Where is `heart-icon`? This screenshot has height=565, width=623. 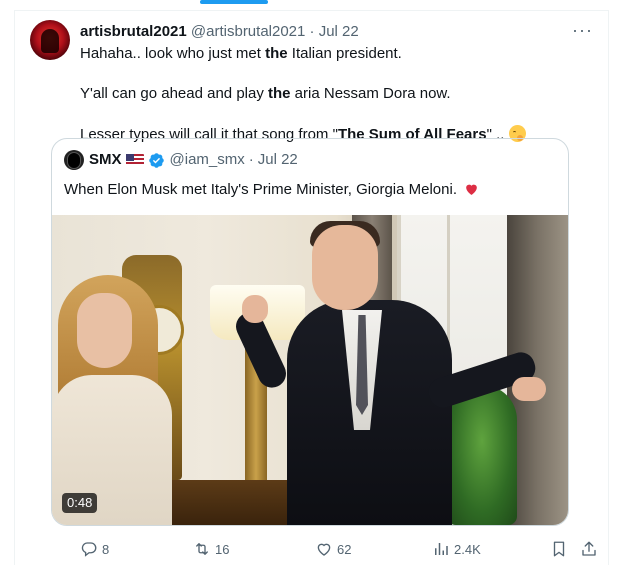
heart-icon is located at coordinates (324, 549).